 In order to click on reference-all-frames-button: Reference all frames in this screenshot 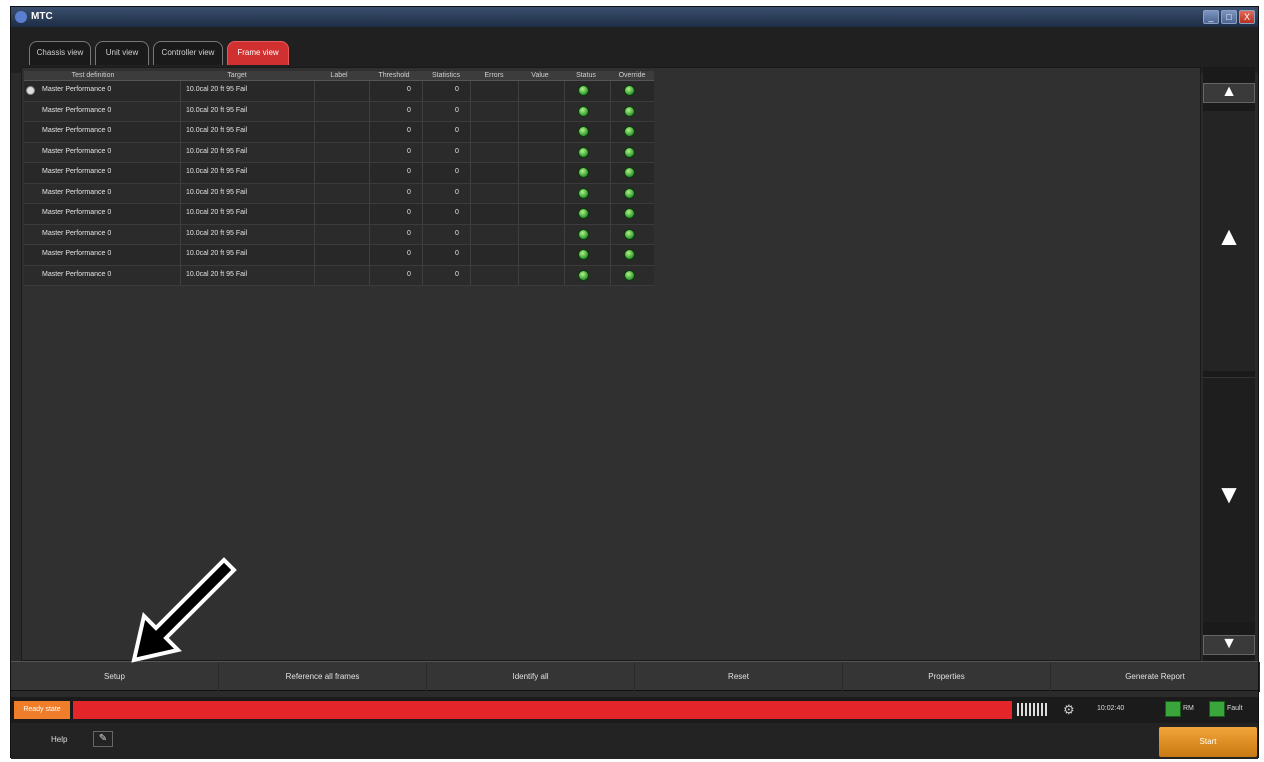, I will do `click(323, 677)`.